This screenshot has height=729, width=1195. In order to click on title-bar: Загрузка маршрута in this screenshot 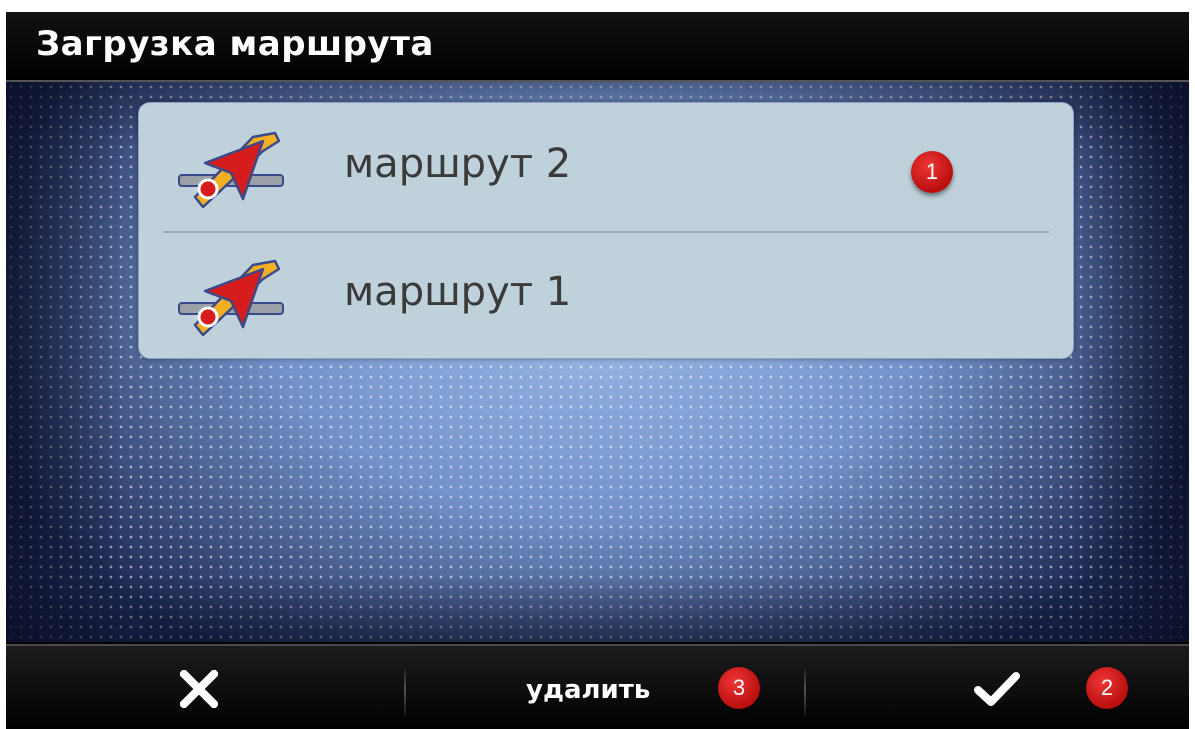, I will do `click(597, 47)`.